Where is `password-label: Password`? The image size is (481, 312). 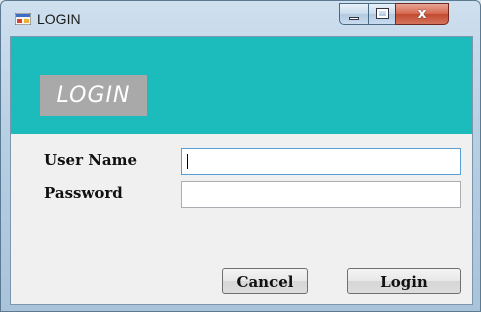
password-label: Password is located at coordinates (83, 193).